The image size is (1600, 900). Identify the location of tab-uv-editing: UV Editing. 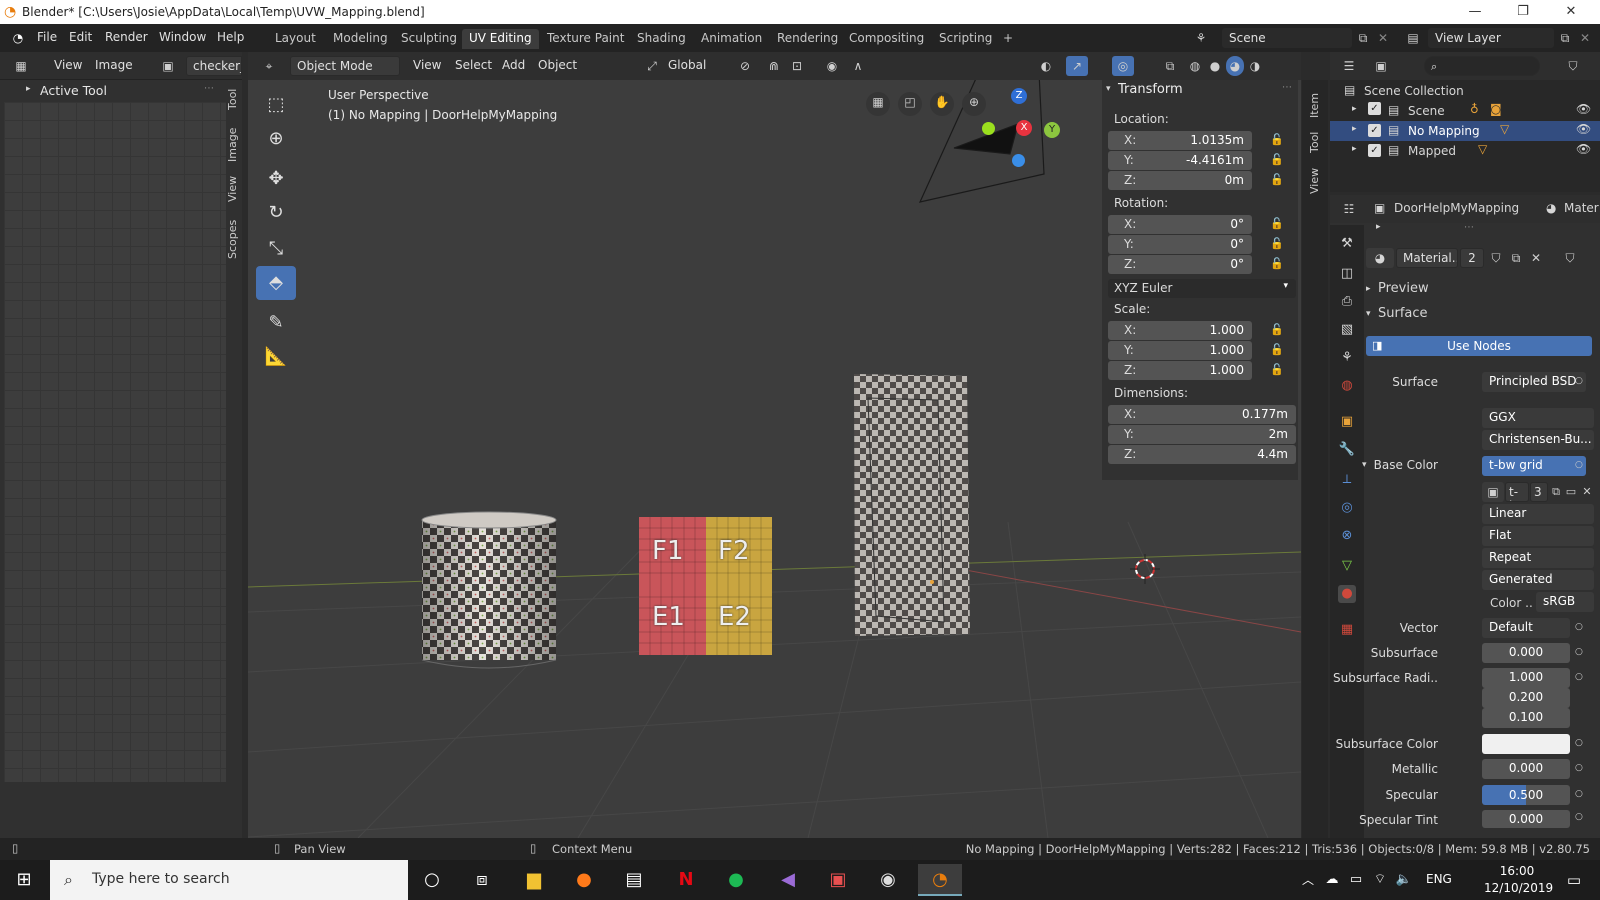
(500, 39).